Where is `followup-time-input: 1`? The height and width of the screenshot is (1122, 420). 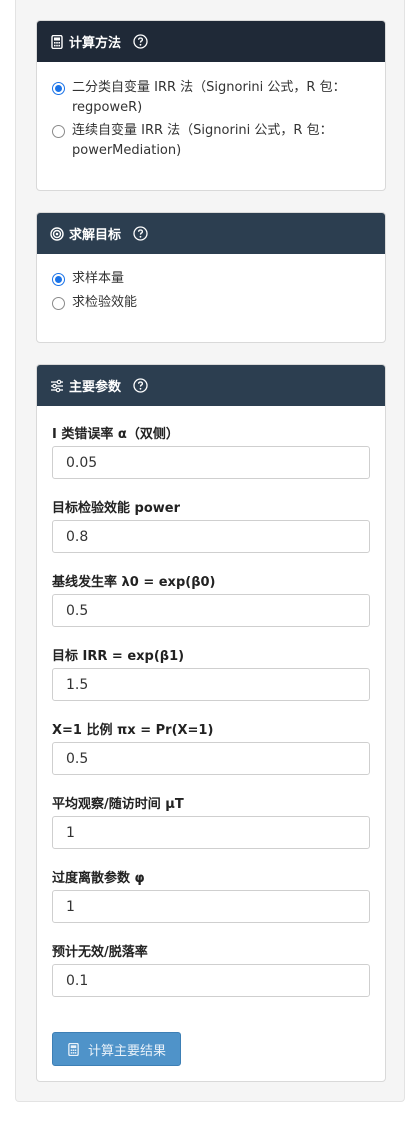
followup-time-input: 1 is located at coordinates (211, 832).